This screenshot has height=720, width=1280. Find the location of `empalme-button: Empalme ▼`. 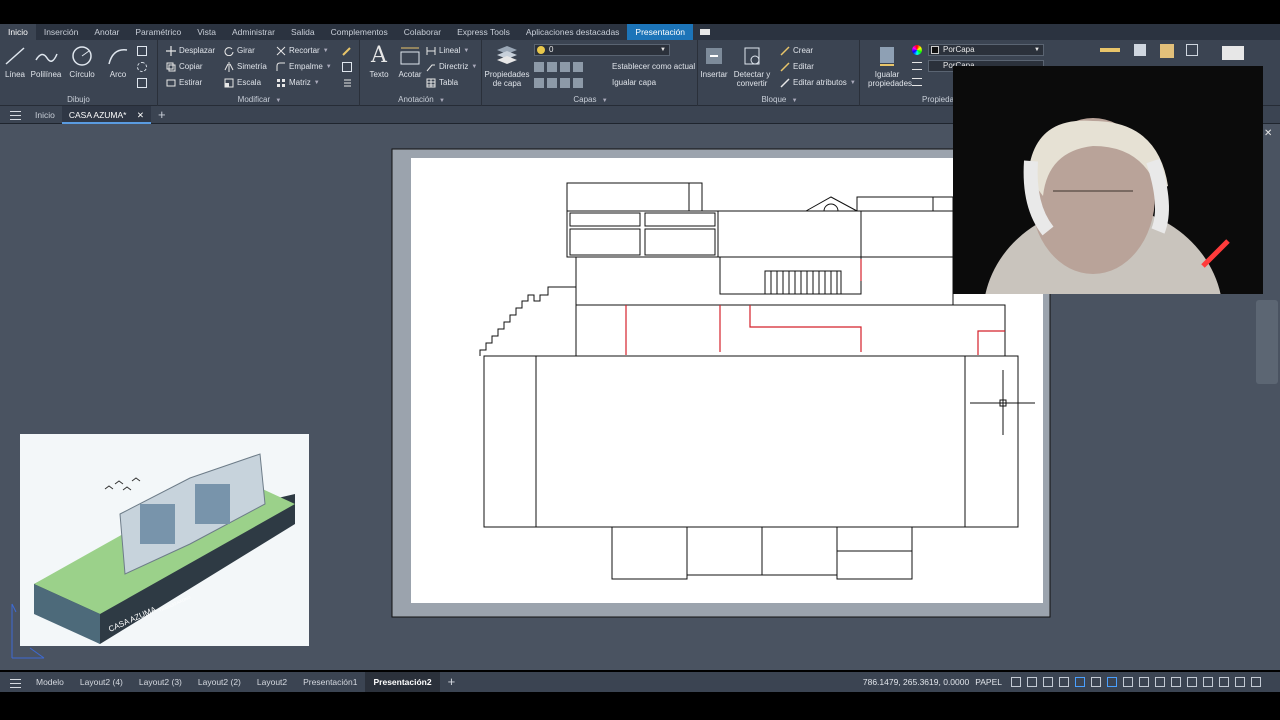

empalme-button: Empalme ▼ is located at coordinates (304, 66).